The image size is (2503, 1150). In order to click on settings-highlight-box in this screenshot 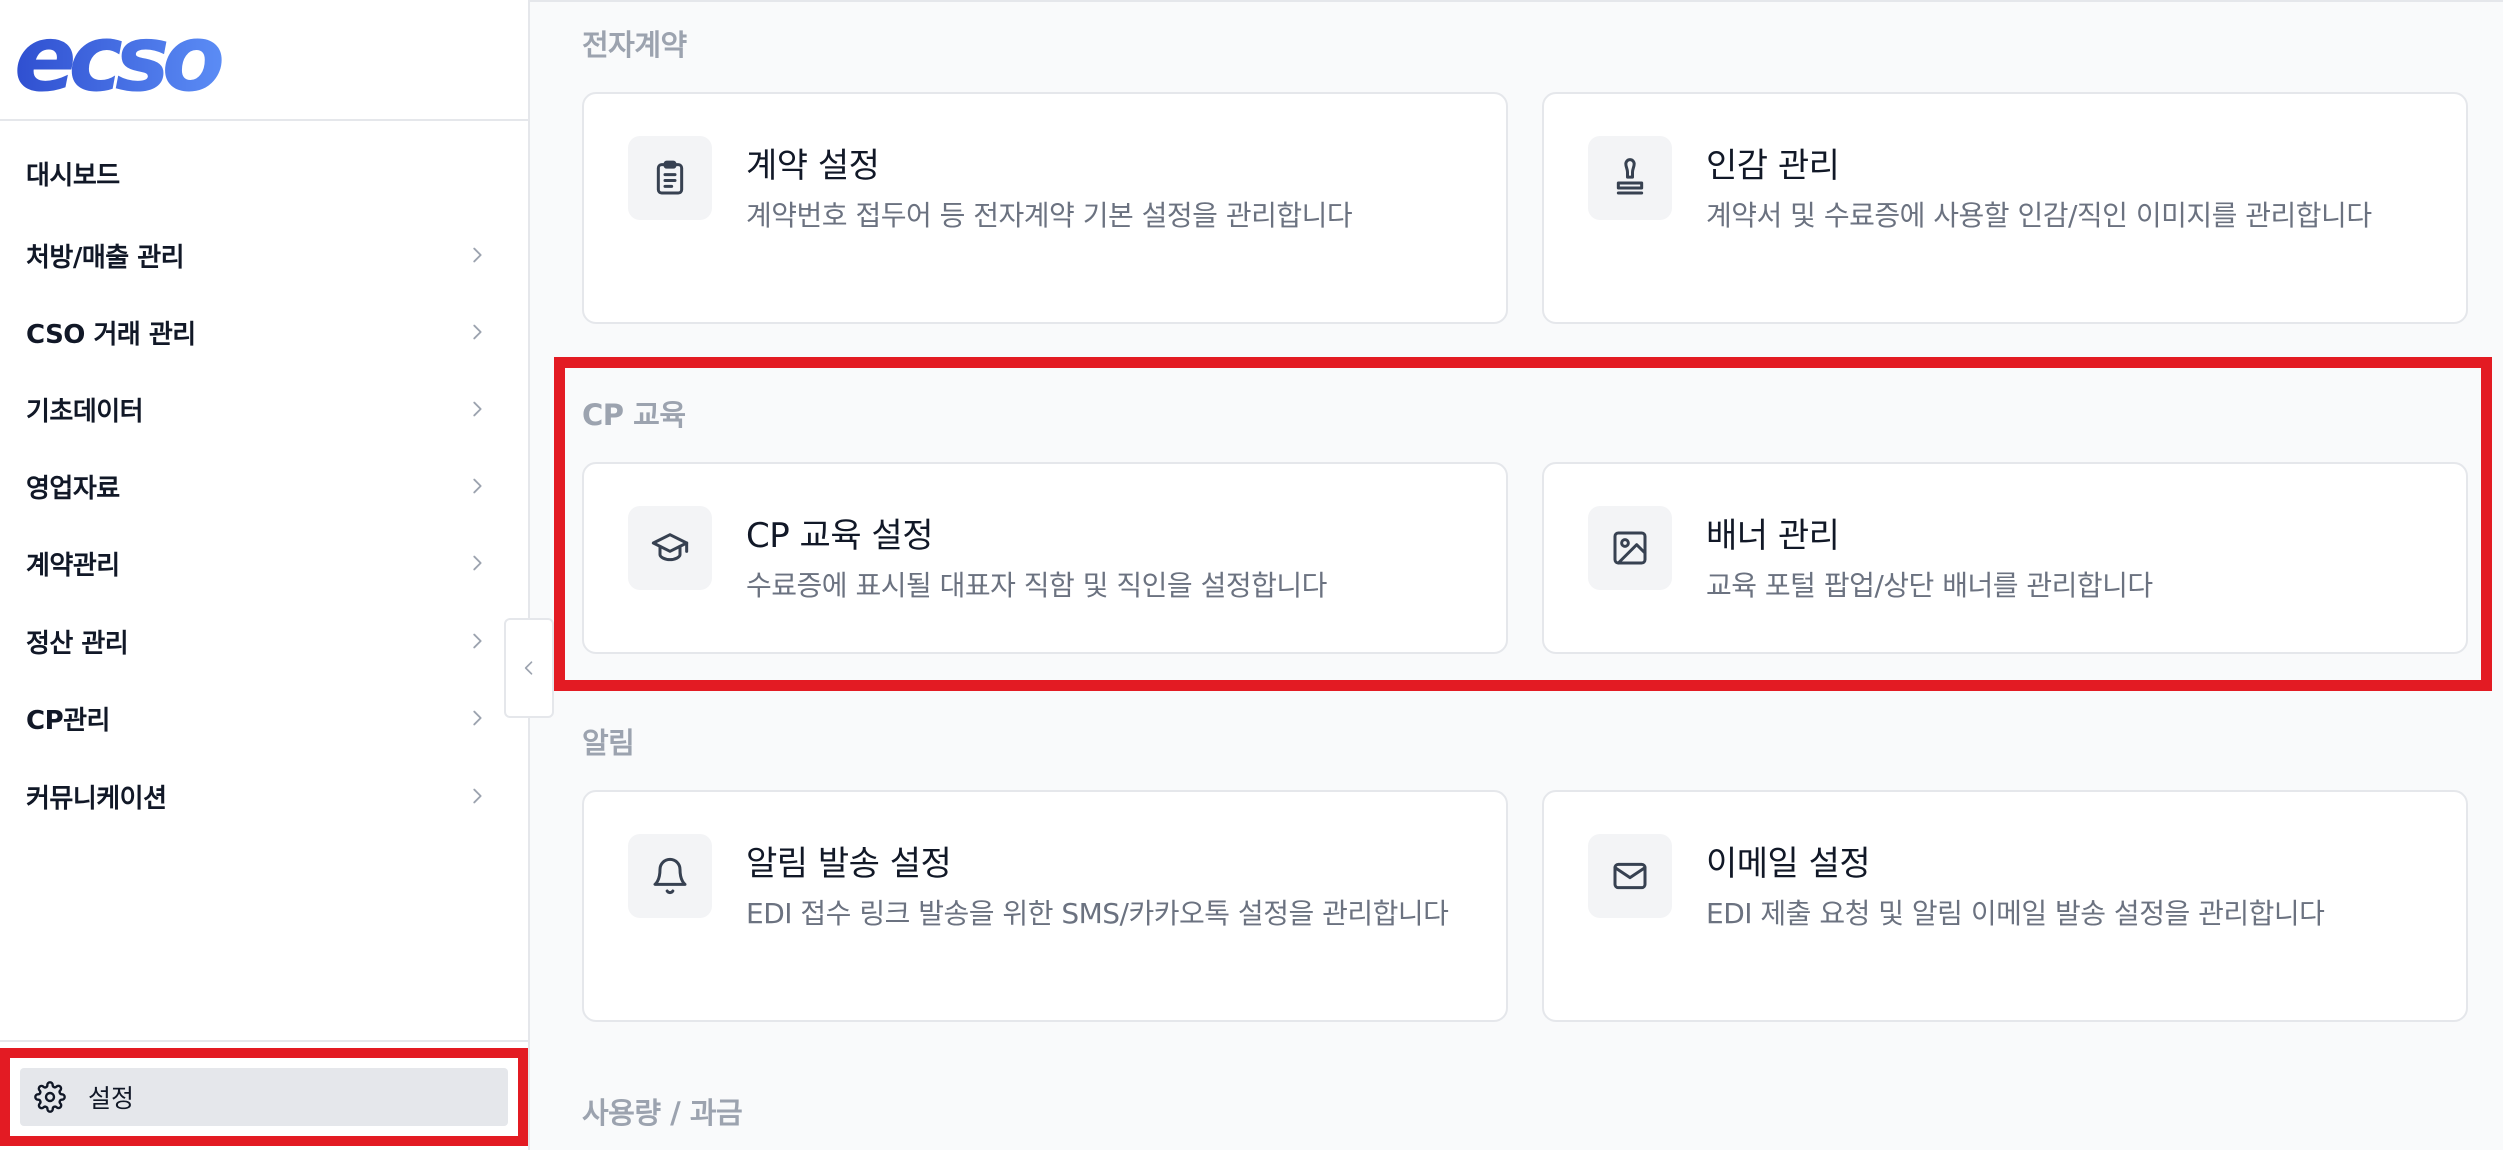, I will do `click(264, 1097)`.